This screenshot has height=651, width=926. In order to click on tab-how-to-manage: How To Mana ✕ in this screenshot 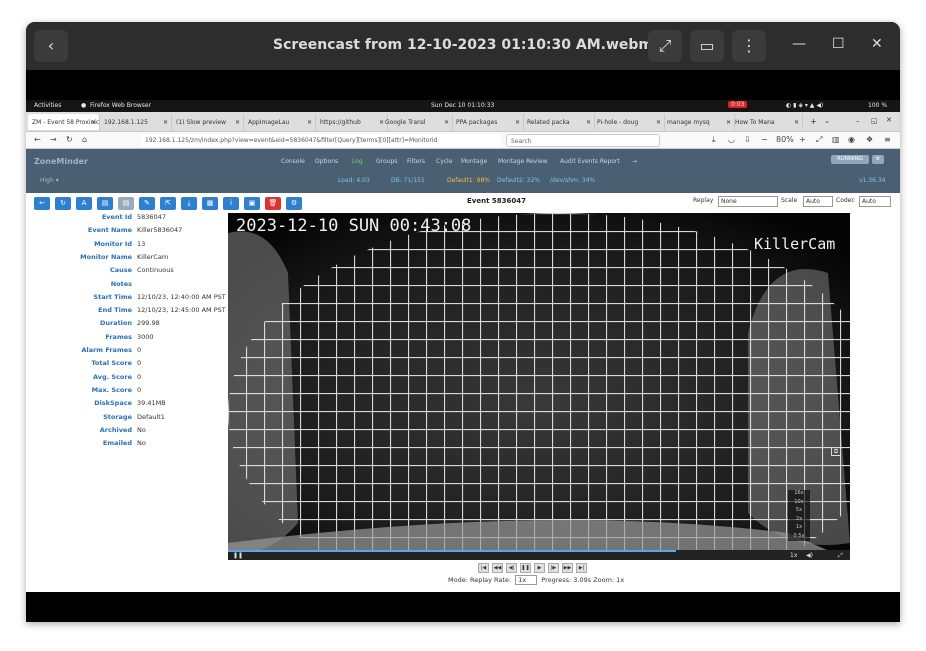, I will do `click(767, 122)`.